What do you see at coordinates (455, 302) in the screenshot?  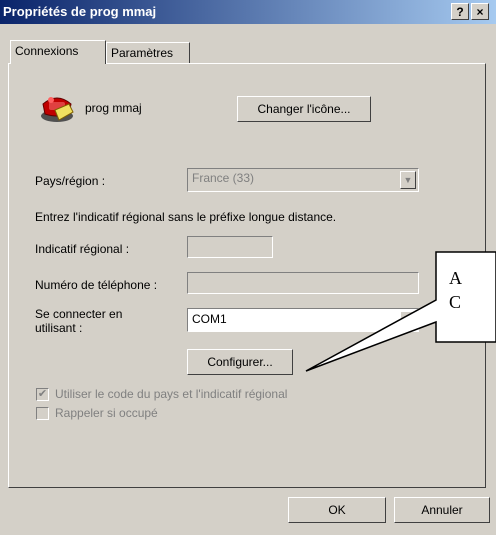 I see `callout-text-line2: C` at bounding box center [455, 302].